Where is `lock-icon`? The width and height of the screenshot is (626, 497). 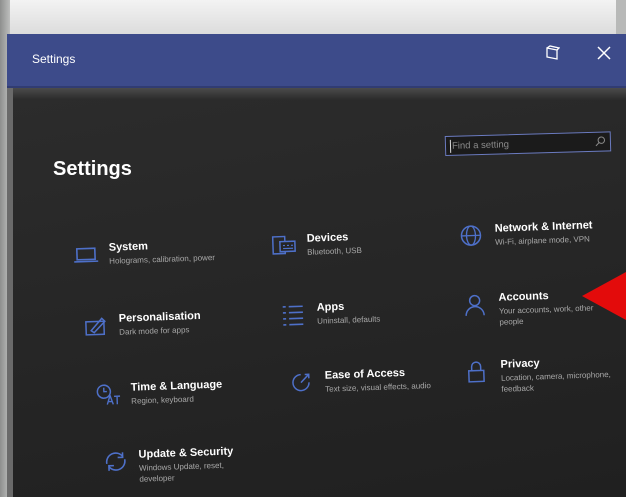
lock-icon is located at coordinates (476, 372).